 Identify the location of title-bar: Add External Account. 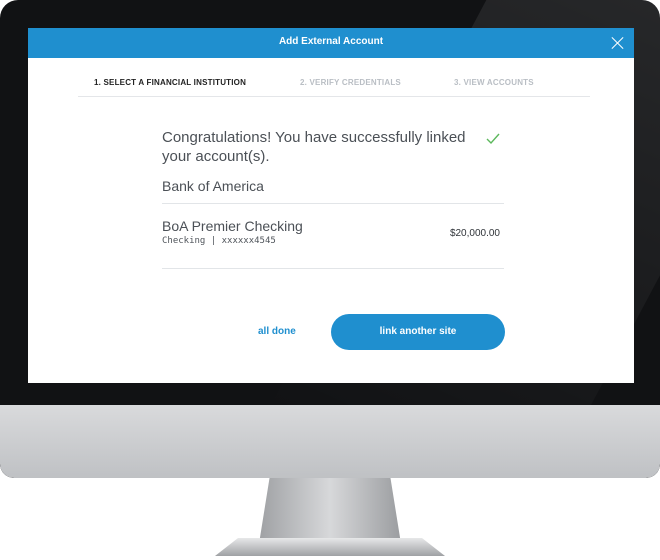
(331, 43).